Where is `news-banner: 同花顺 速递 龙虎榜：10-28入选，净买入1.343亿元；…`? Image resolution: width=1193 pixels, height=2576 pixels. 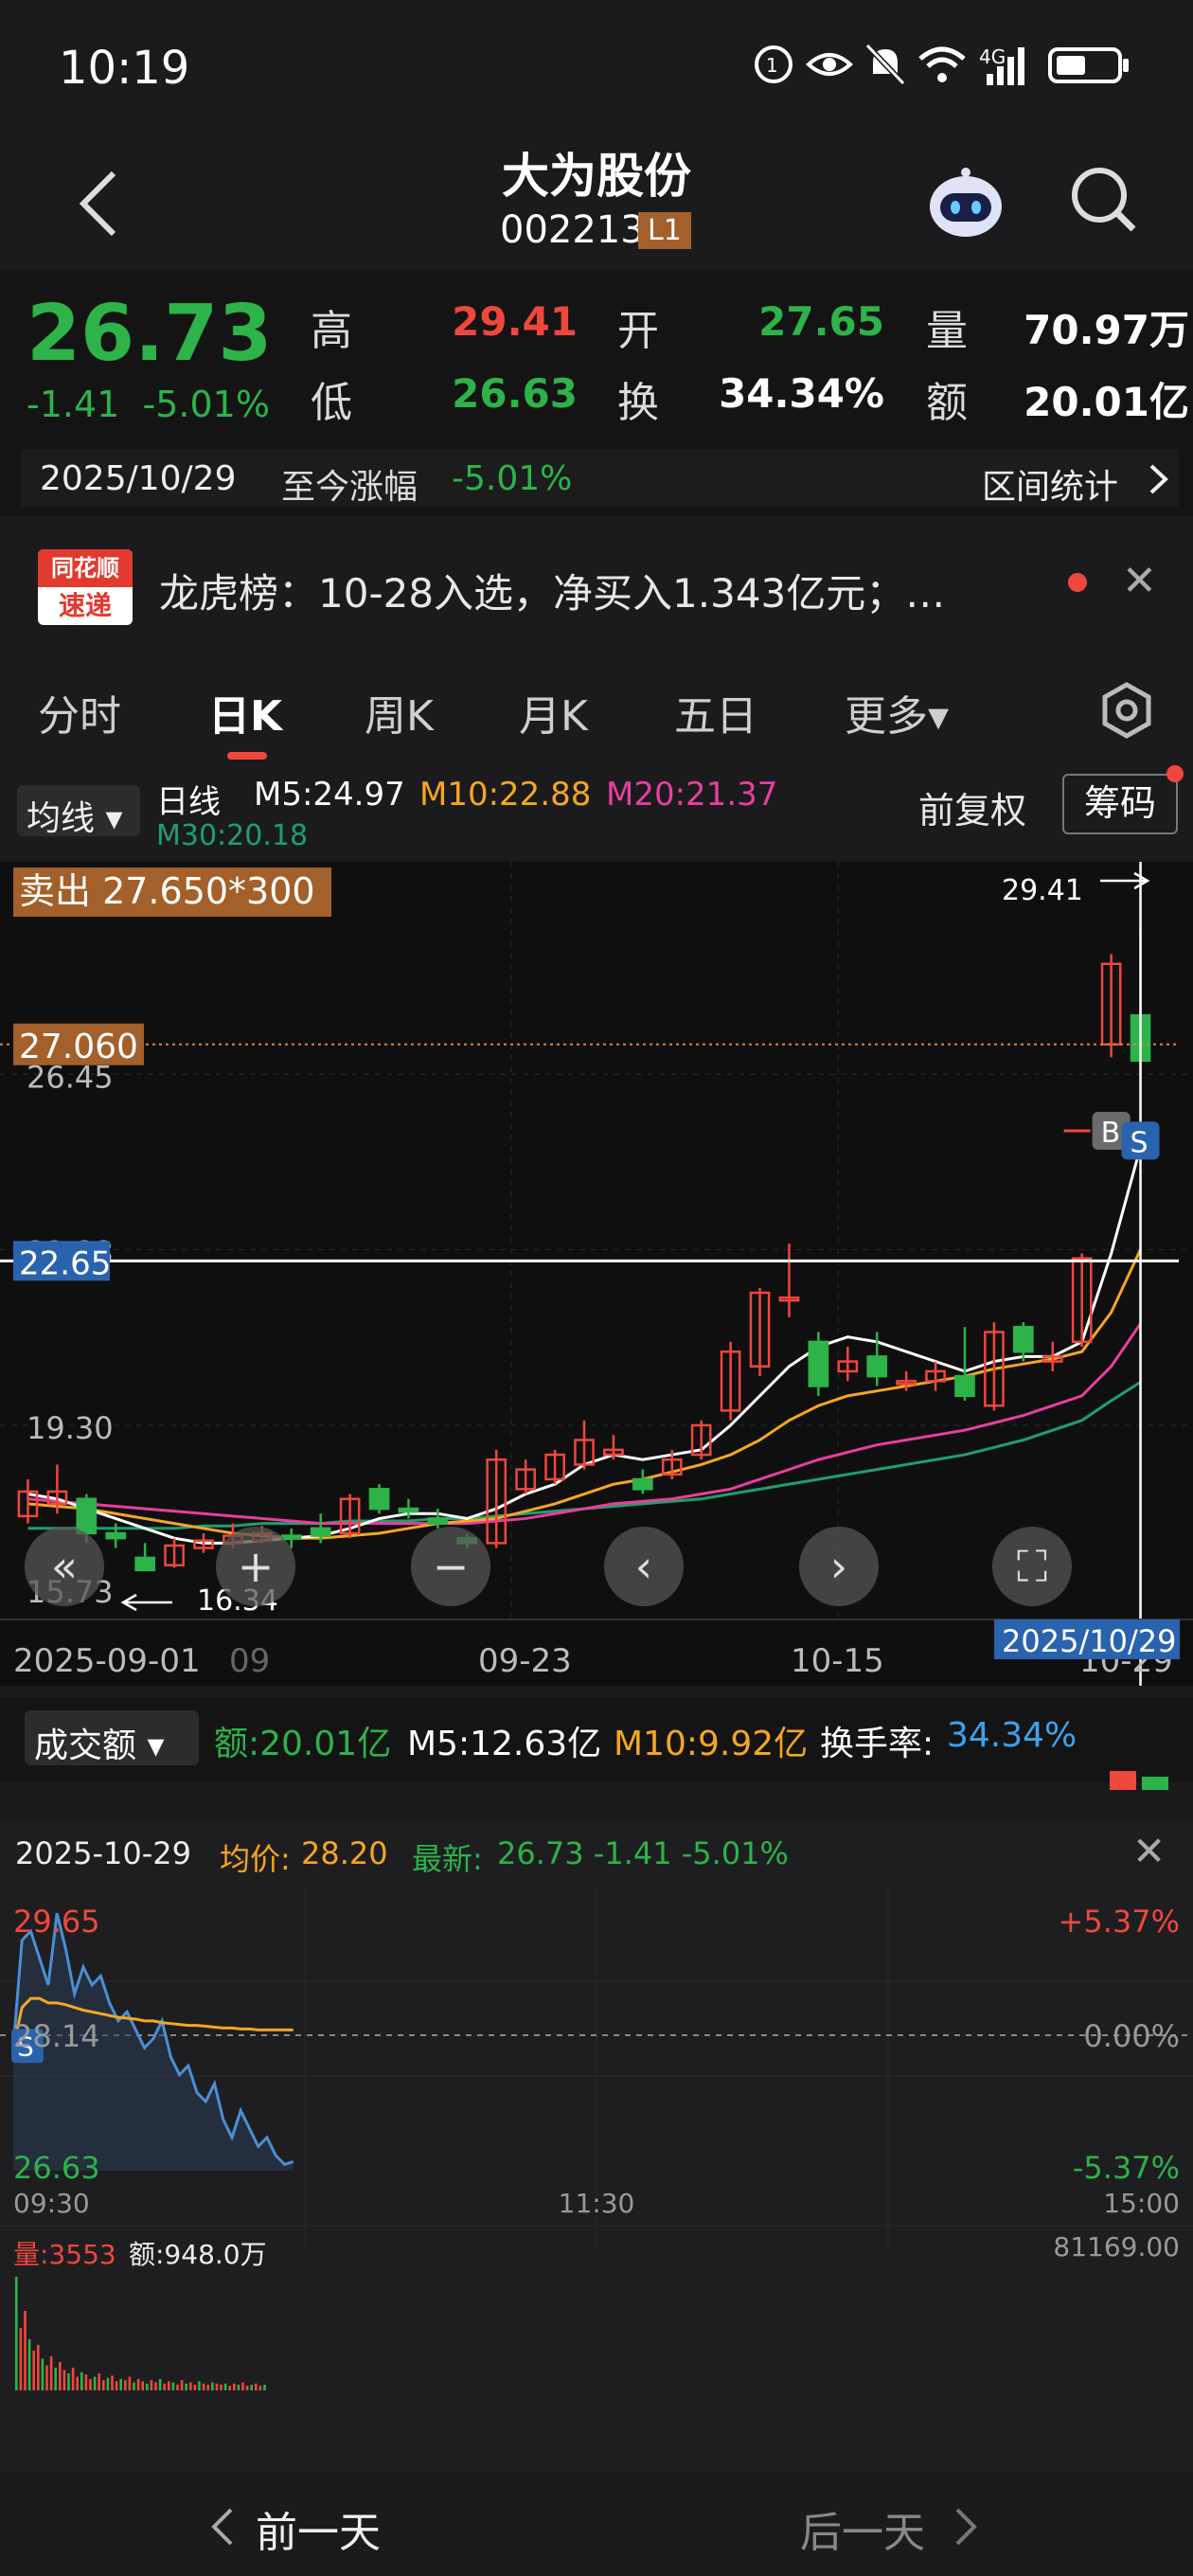
news-banner: 同花顺 速递 龙虎榜：10-28入选，净买入1.343亿元；… is located at coordinates (596, 587).